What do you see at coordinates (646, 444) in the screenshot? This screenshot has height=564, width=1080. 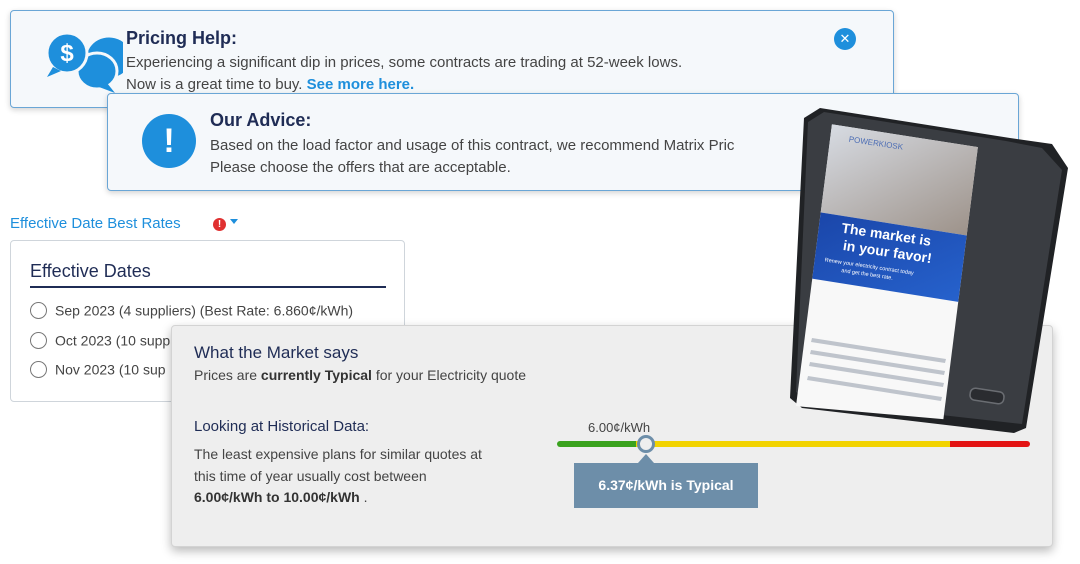 I see `gauge-marker` at bounding box center [646, 444].